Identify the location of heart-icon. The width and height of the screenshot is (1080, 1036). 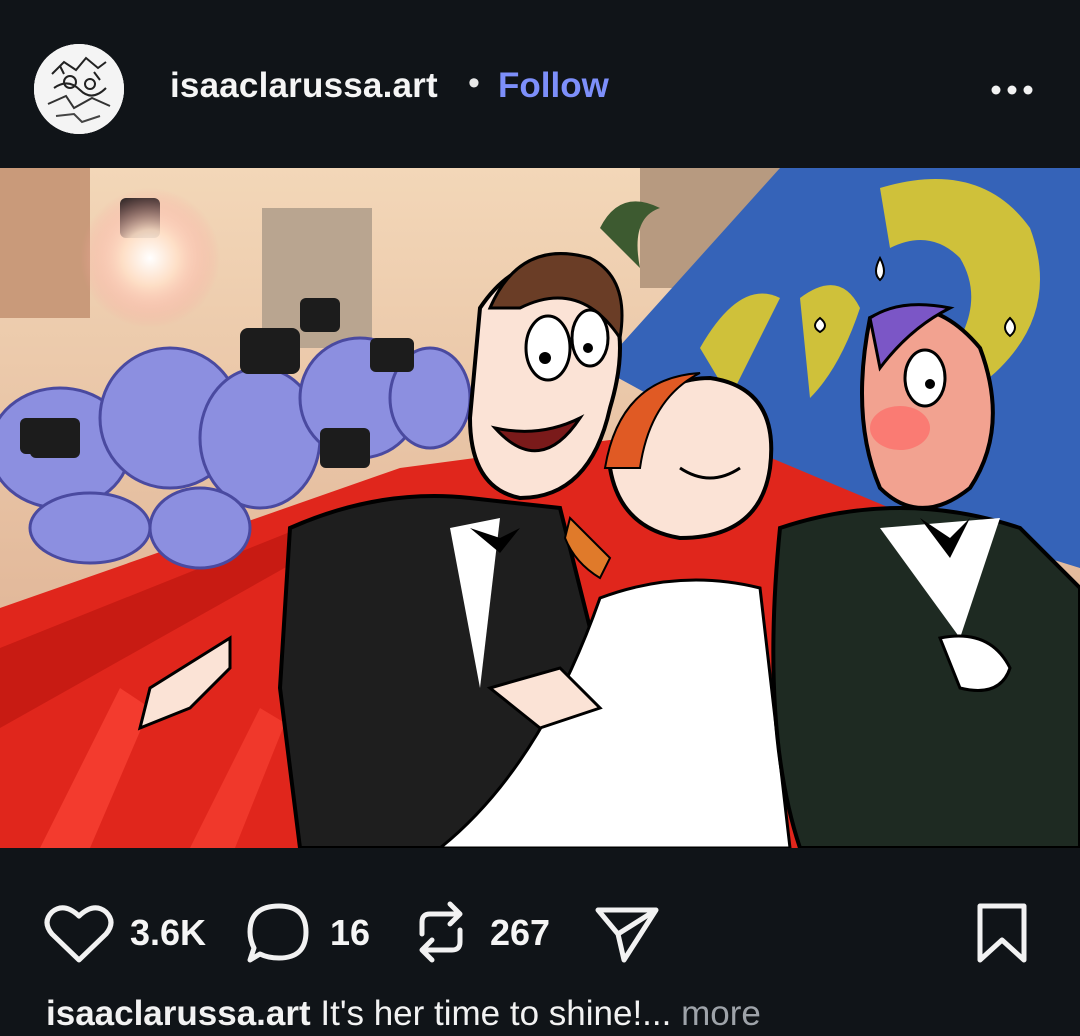
(79, 934).